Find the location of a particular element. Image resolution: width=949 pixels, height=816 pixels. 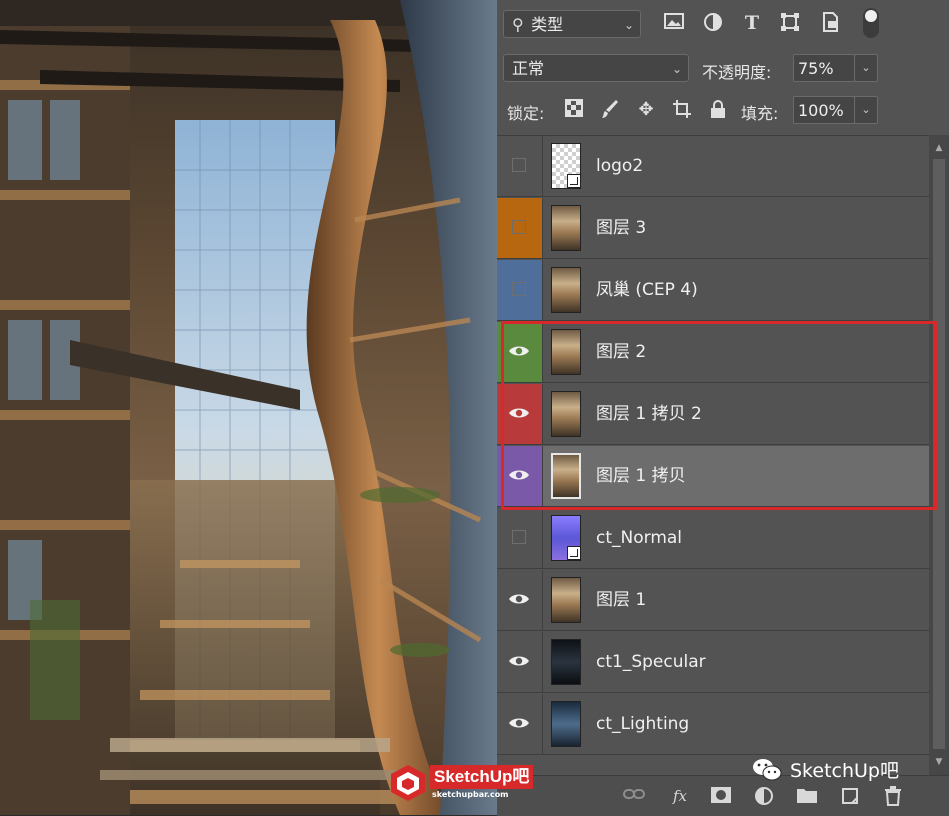

scroll-up-icon: ▲ is located at coordinates (939, 148).